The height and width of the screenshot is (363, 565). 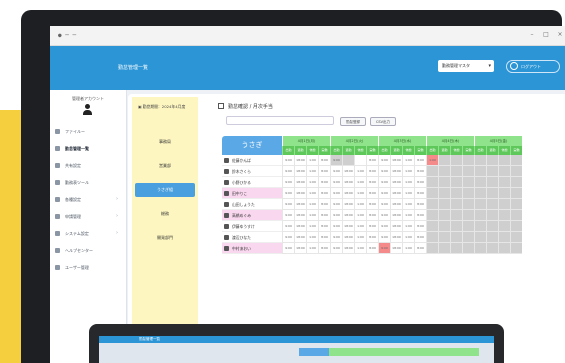 What do you see at coordinates (546, 34) in the screenshot?
I see `maximize-button: □` at bounding box center [546, 34].